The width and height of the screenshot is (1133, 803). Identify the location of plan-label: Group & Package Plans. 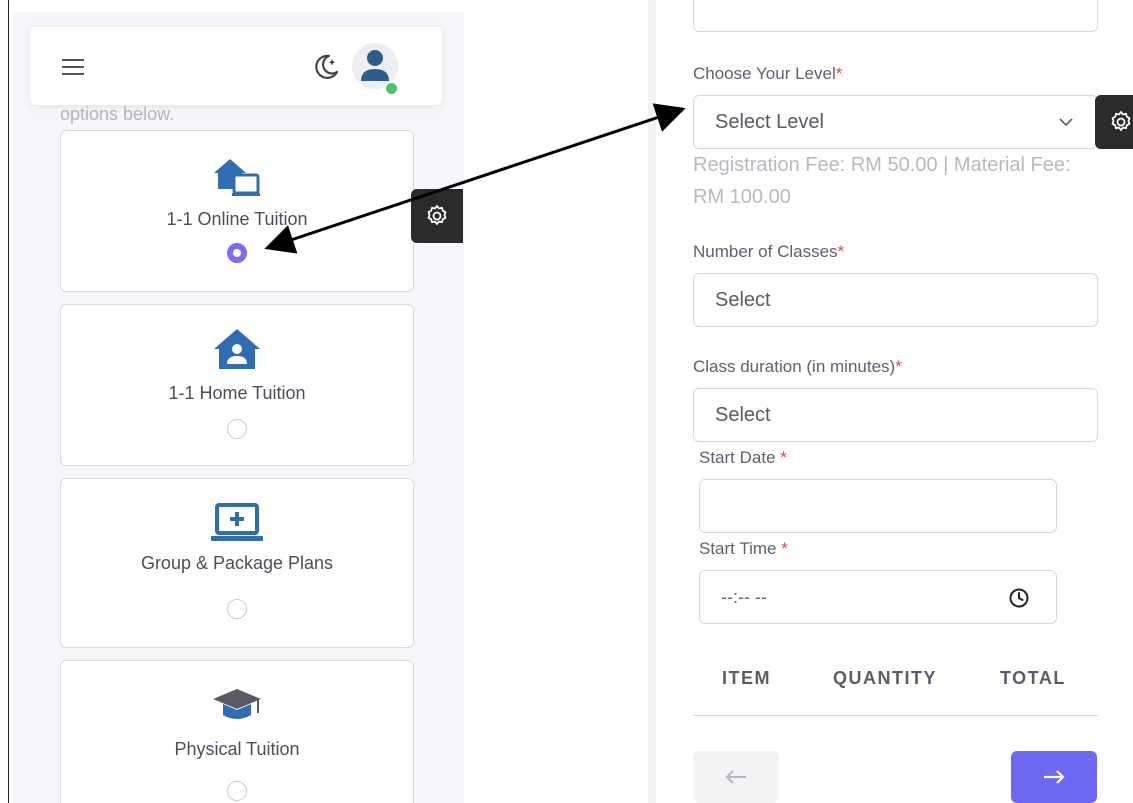
(237, 563).